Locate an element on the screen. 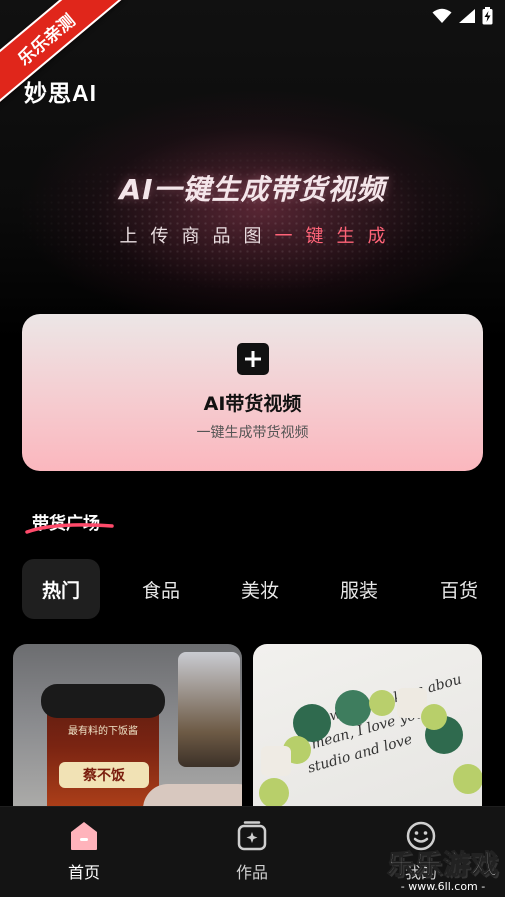 This screenshot has width=505, height=897. watermark-url: - www.6ll.com - is located at coordinates (443, 886).